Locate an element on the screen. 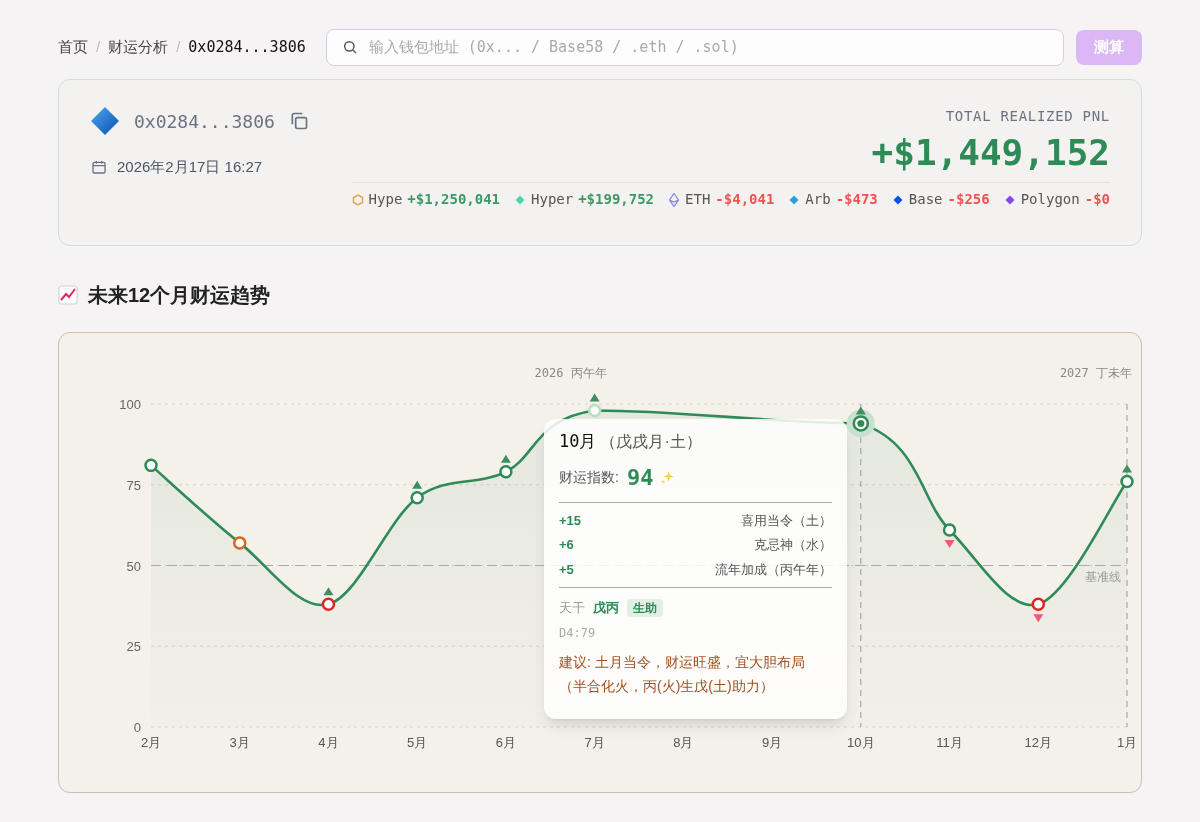 This screenshot has width=1200, height=822. x-tick-label: 5月 is located at coordinates (417, 742).